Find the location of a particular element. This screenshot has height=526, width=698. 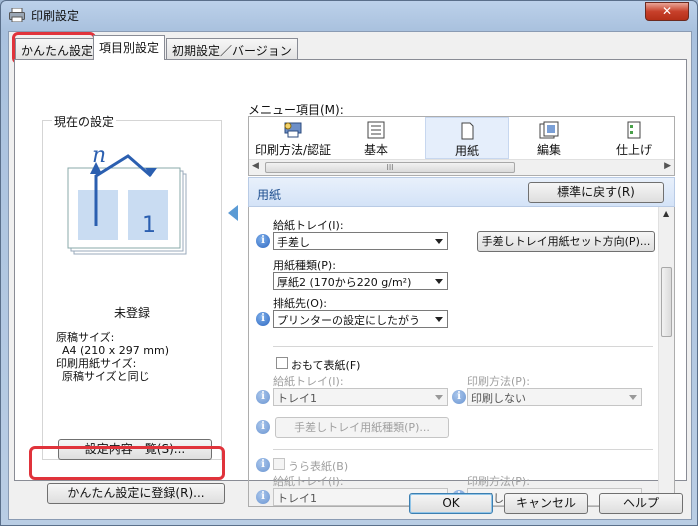

title-bar: 印刷設定 ✕ is located at coordinates (349, 15).